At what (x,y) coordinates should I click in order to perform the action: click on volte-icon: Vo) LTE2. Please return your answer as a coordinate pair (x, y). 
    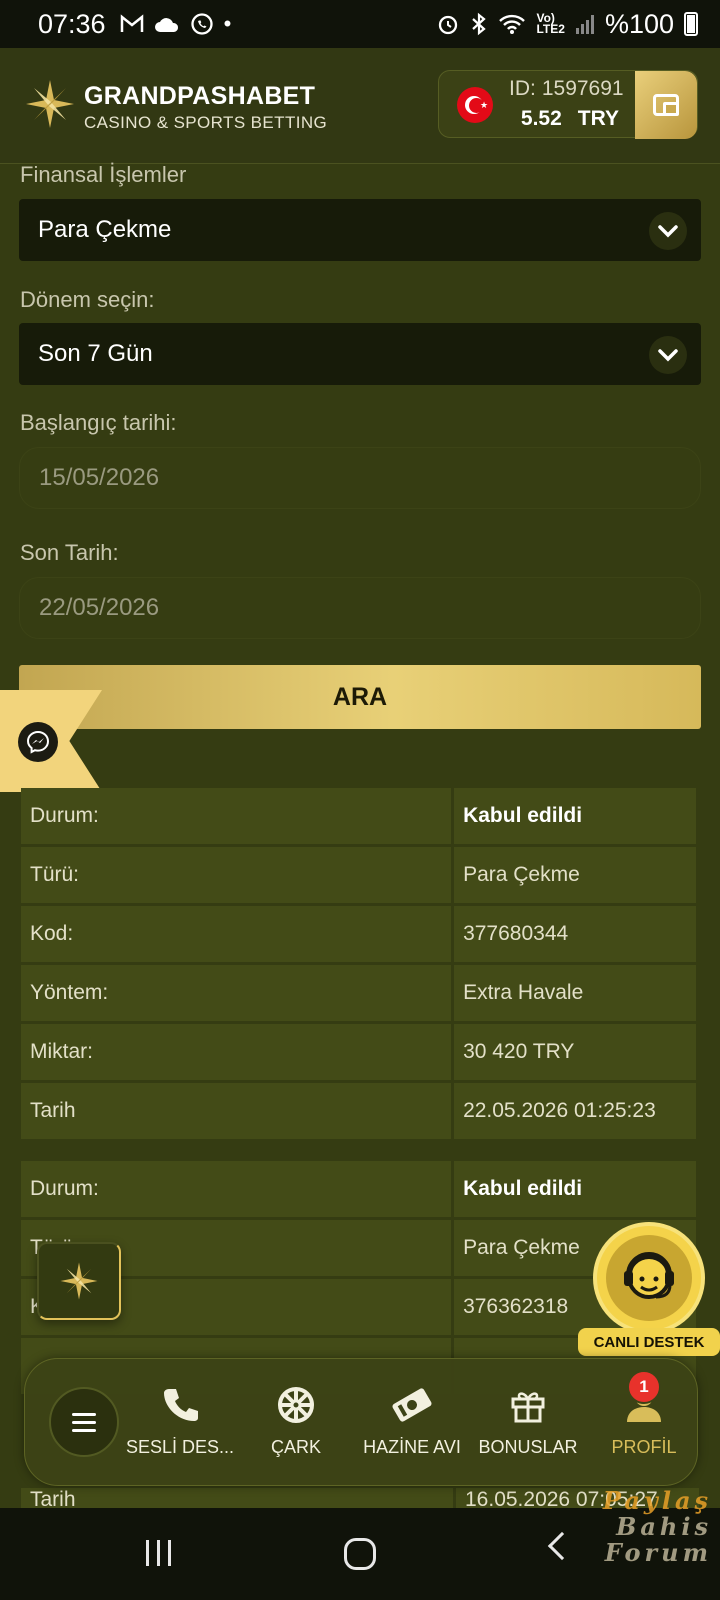
    Looking at the image, I should click on (550, 23).